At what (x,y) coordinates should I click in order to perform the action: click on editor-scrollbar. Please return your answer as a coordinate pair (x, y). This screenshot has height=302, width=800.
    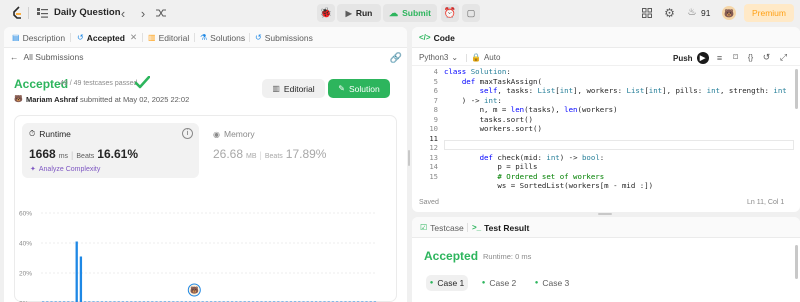
    Looking at the image, I should click on (796, 89).